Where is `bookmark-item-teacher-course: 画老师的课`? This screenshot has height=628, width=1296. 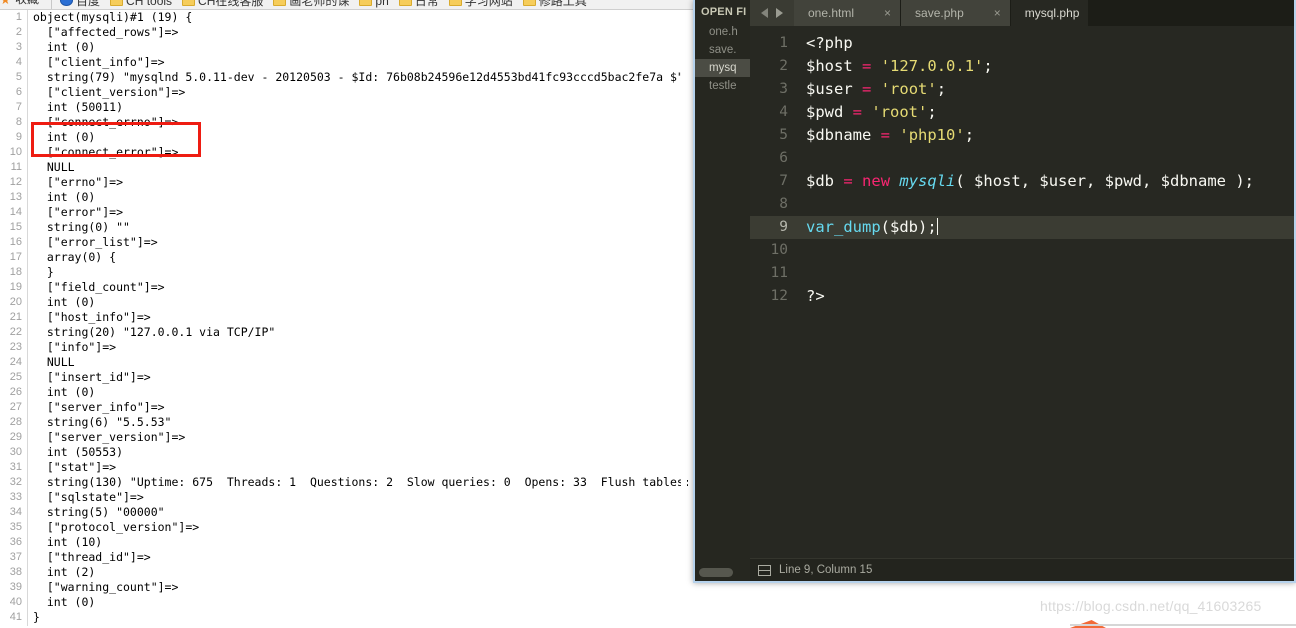 bookmark-item-teacher-course: 画老师的课 is located at coordinates (311, 4).